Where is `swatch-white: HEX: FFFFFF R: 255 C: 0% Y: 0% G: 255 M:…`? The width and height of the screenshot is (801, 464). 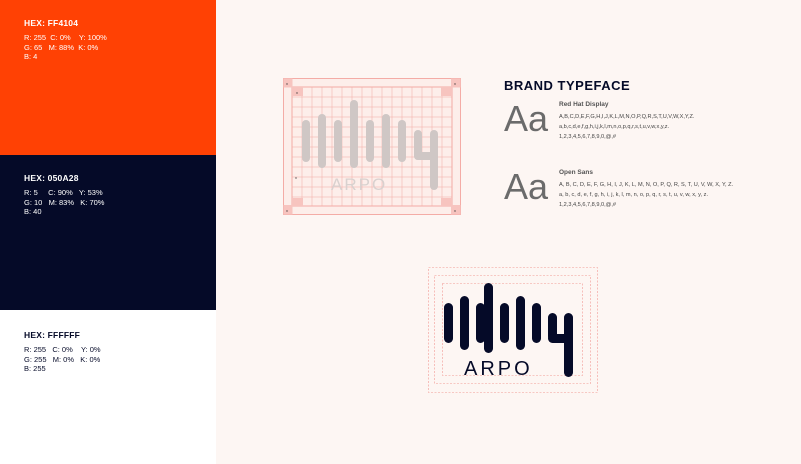 swatch-white: HEX: FFFFFF R: 255 C: 0% Y: 0% G: 255 M:… is located at coordinates (108, 387).